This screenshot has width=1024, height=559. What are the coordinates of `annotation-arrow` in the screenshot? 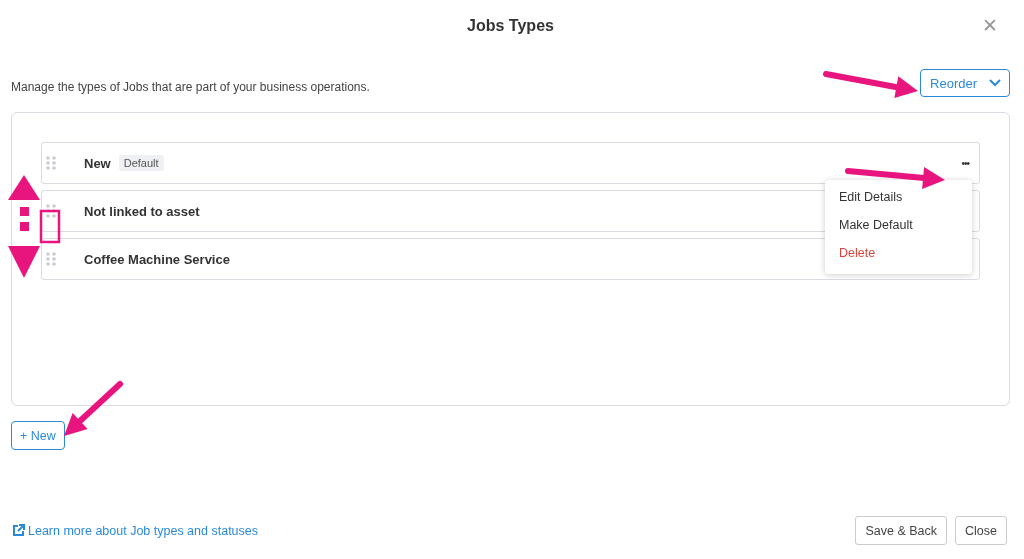 It's located at (93, 408).